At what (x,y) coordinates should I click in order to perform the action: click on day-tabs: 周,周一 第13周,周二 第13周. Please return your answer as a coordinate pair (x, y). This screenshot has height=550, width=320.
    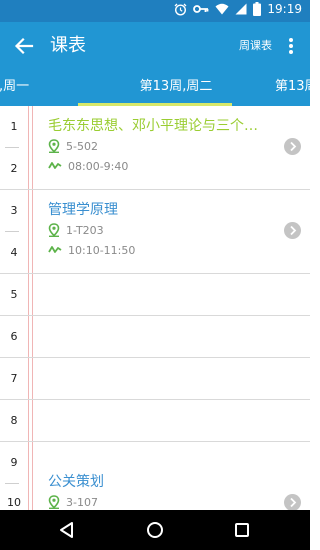
    Looking at the image, I should click on (155, 88).